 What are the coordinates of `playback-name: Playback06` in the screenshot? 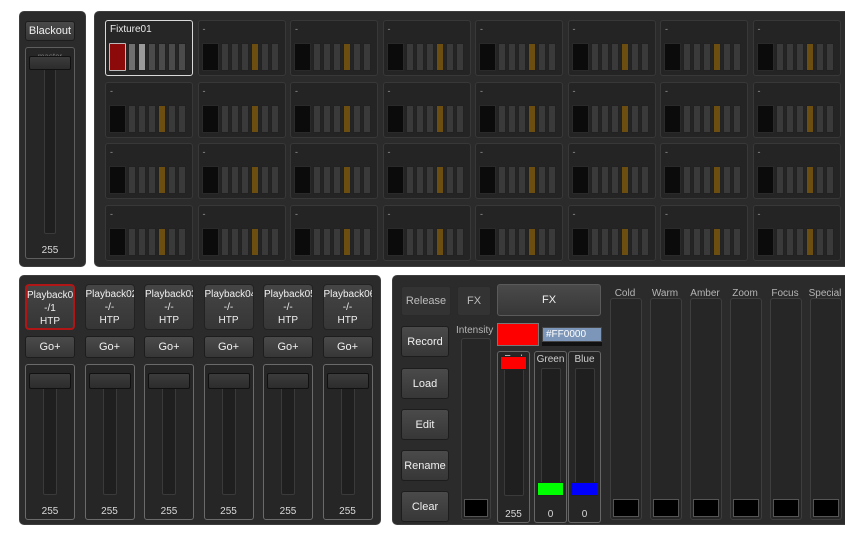 It's located at (348, 294).